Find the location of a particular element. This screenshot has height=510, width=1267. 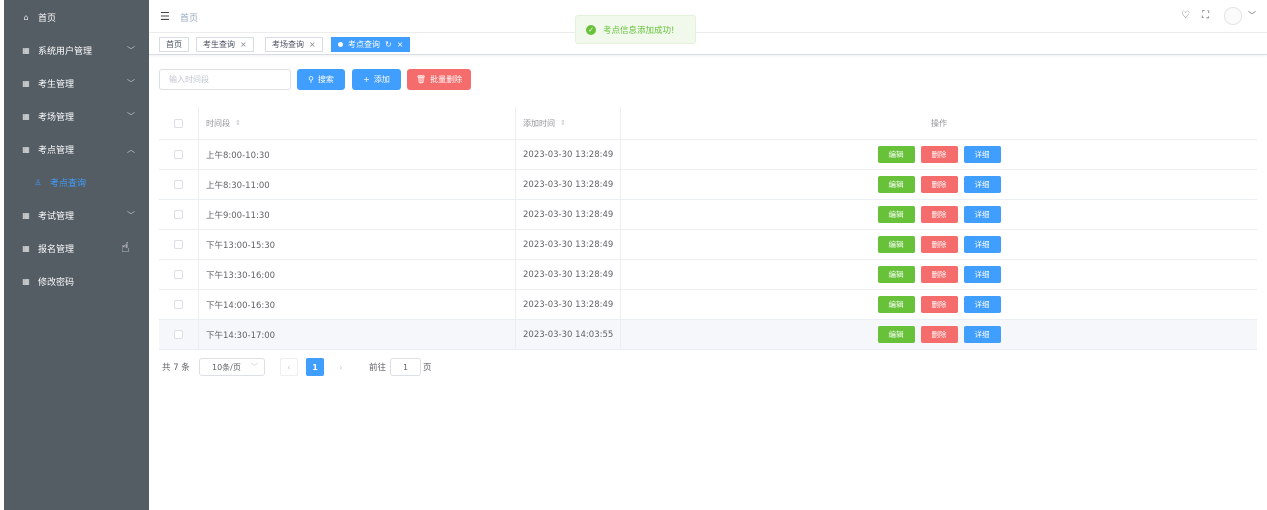

avatar is located at coordinates (1233, 16).